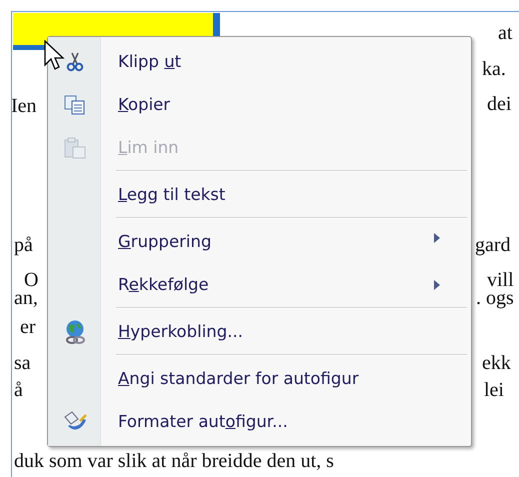 The image size is (519, 477). What do you see at coordinates (494, 69) in the screenshot?
I see `document-text: ka.` at bounding box center [494, 69].